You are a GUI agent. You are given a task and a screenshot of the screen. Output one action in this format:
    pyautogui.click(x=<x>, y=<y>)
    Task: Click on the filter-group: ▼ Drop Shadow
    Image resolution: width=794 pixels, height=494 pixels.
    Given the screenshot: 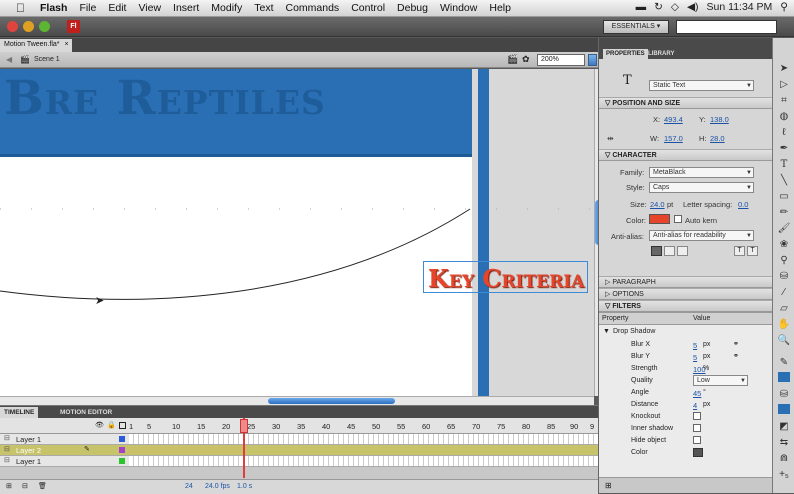 What is the action you would take?
    pyautogui.click(x=686, y=332)
    